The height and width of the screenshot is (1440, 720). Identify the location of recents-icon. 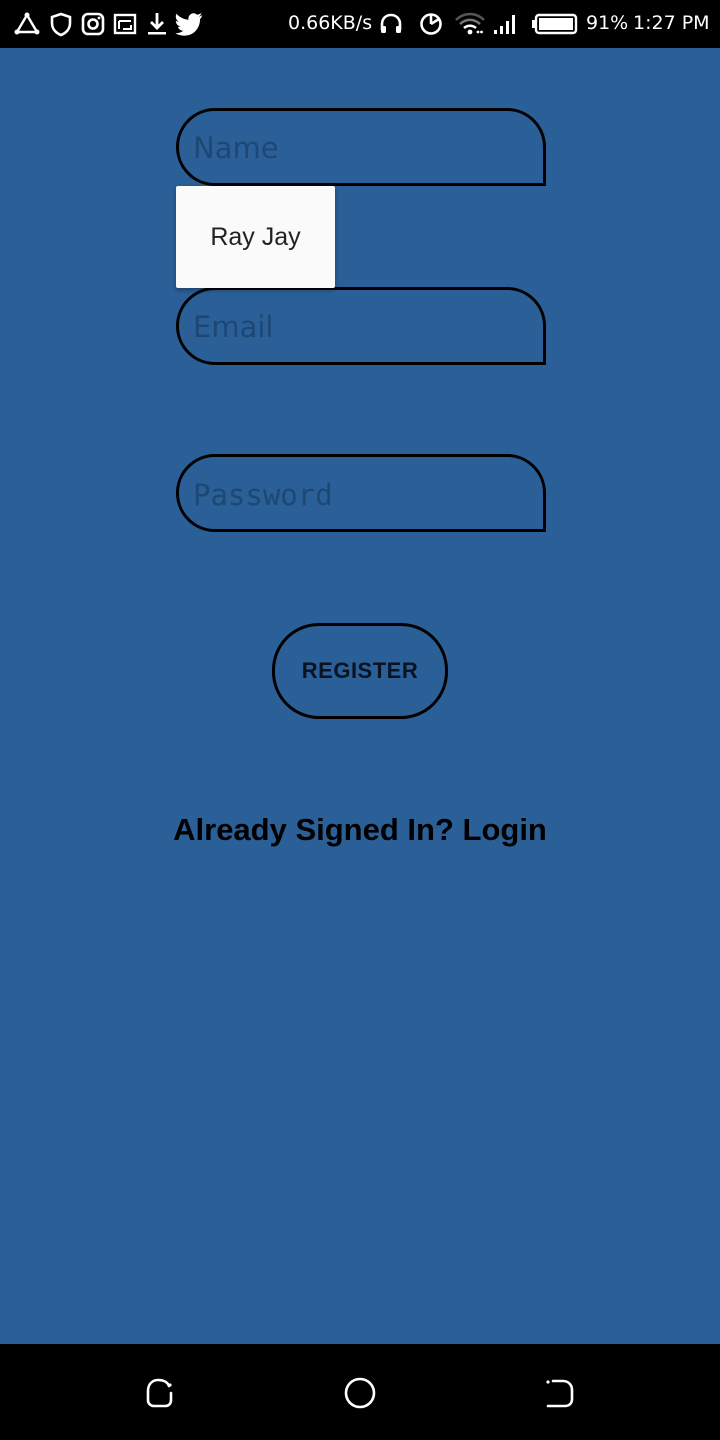
(160, 1393).